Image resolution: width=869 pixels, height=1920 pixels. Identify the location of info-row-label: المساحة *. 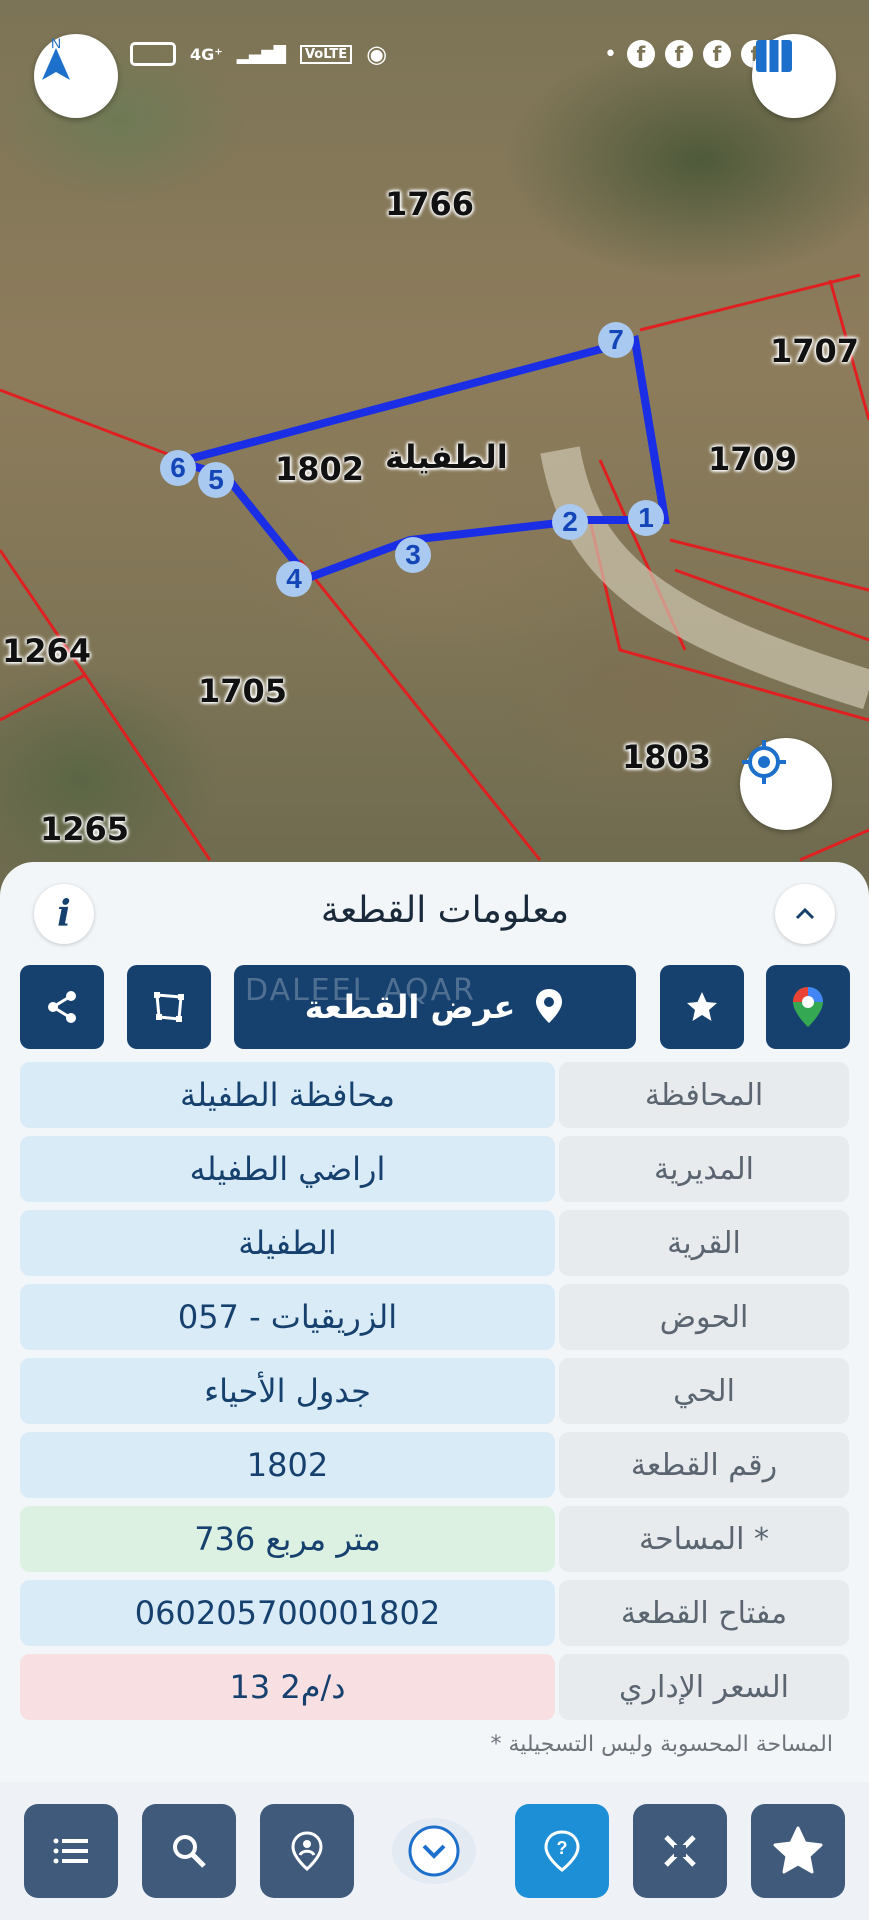
(704, 1539).